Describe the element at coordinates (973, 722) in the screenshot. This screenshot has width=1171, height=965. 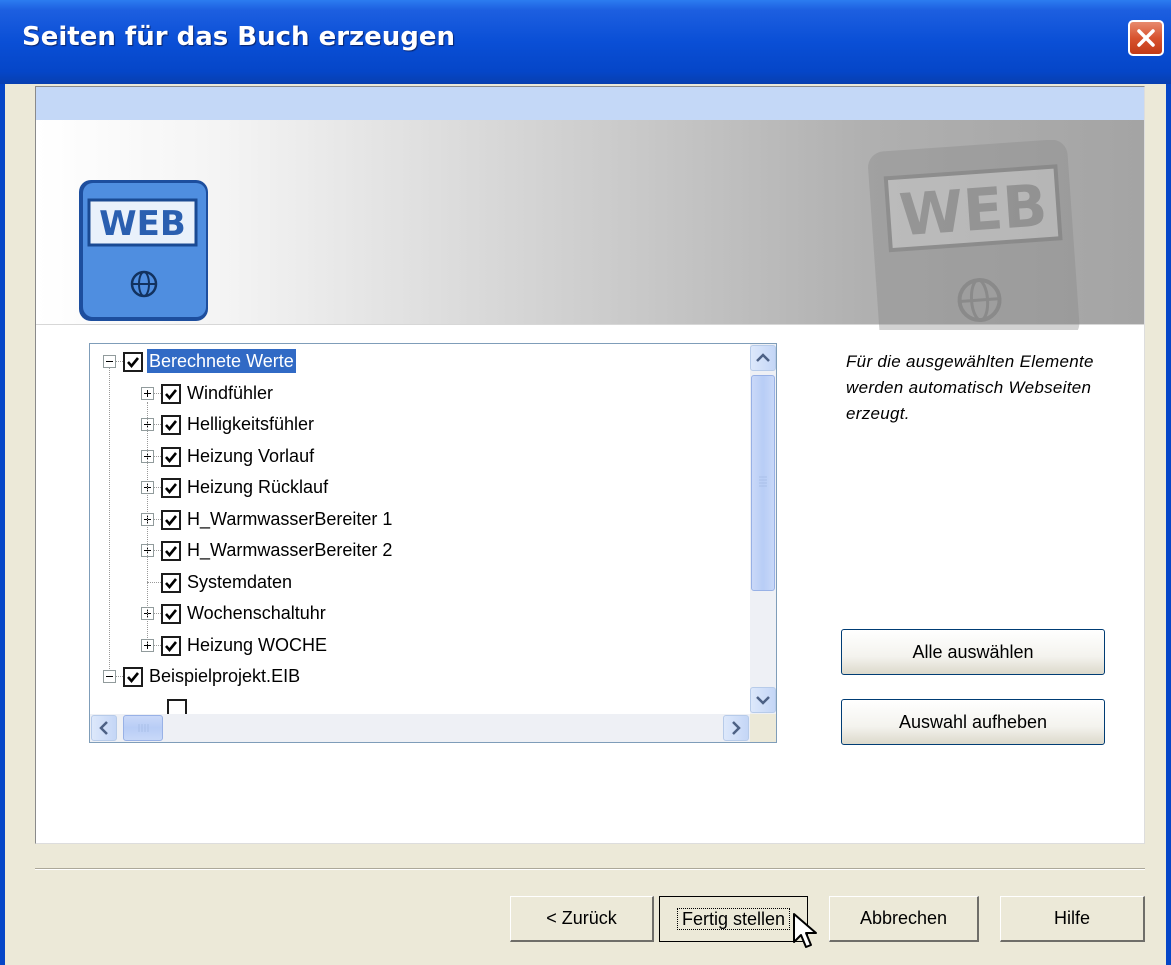
I see `deselect-button: Auswahl aufheben` at that location.